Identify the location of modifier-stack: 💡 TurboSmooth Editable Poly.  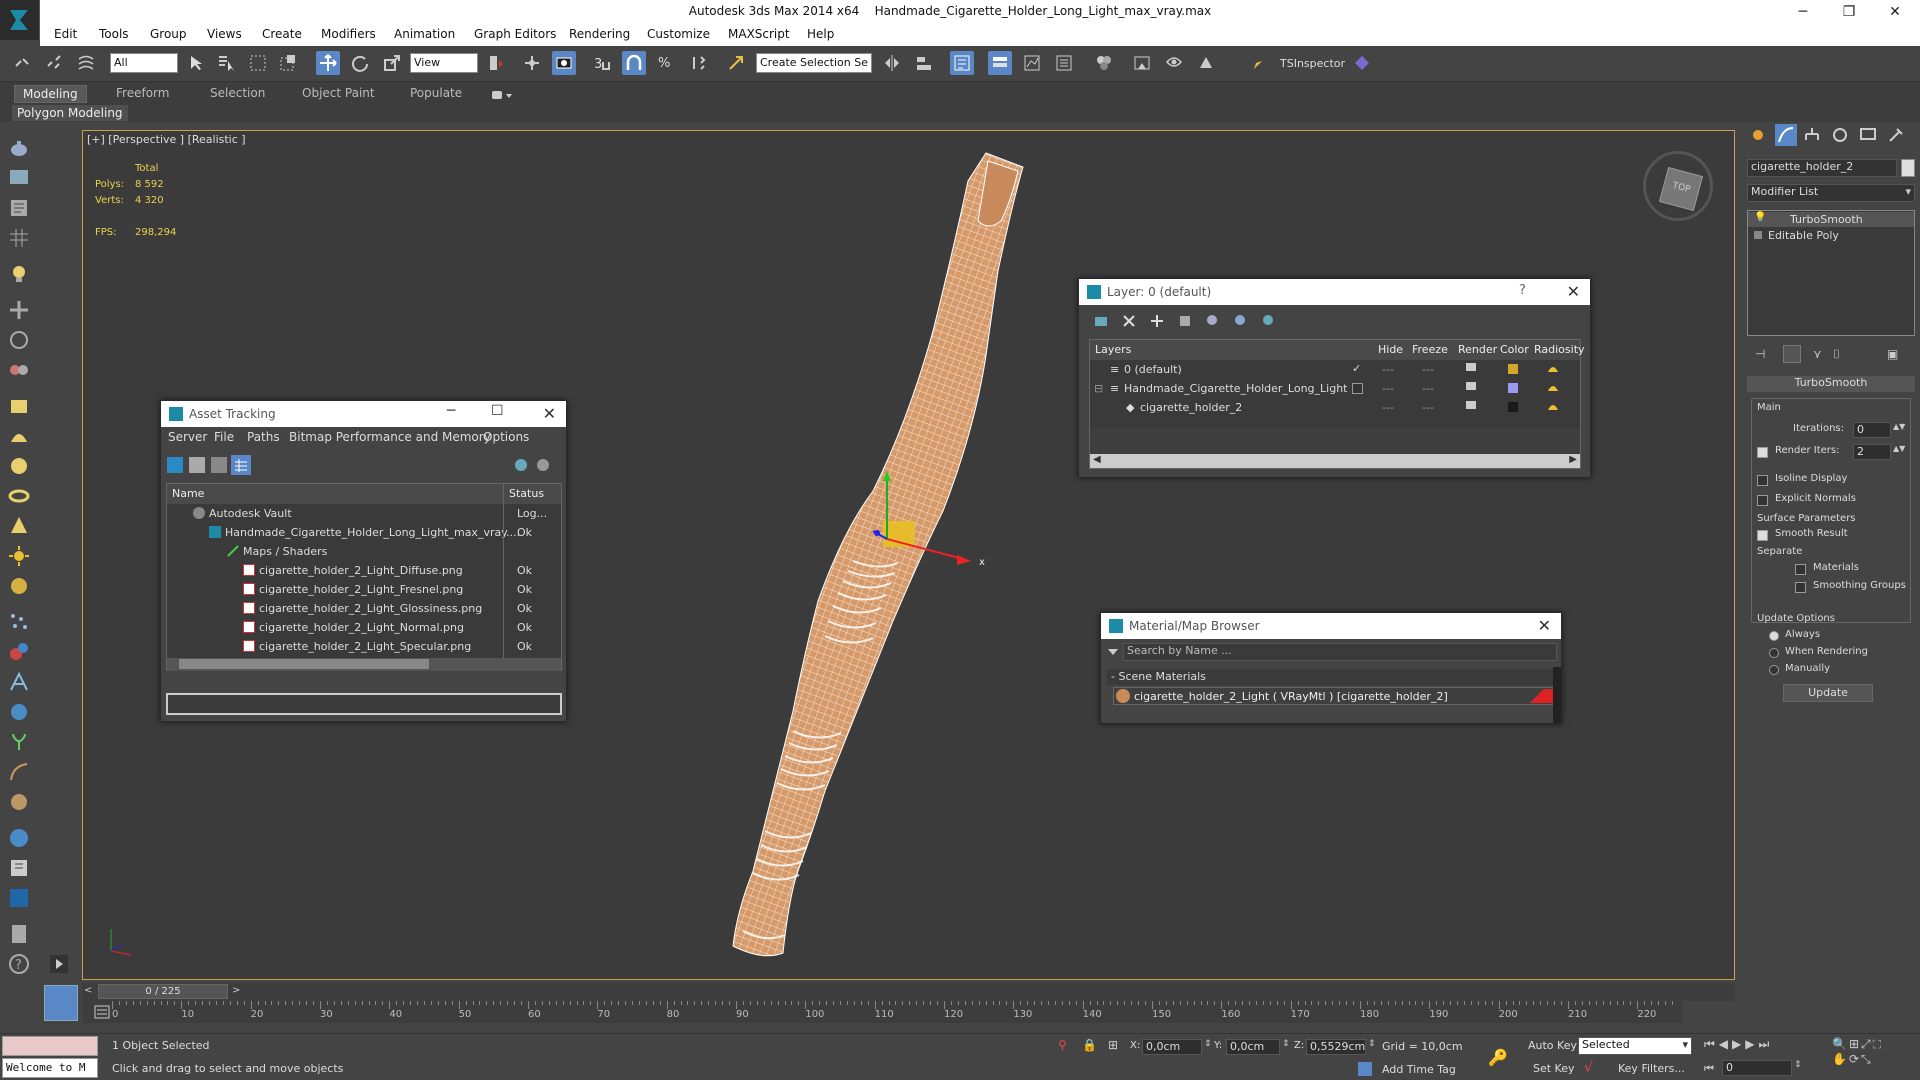
(1831, 273).